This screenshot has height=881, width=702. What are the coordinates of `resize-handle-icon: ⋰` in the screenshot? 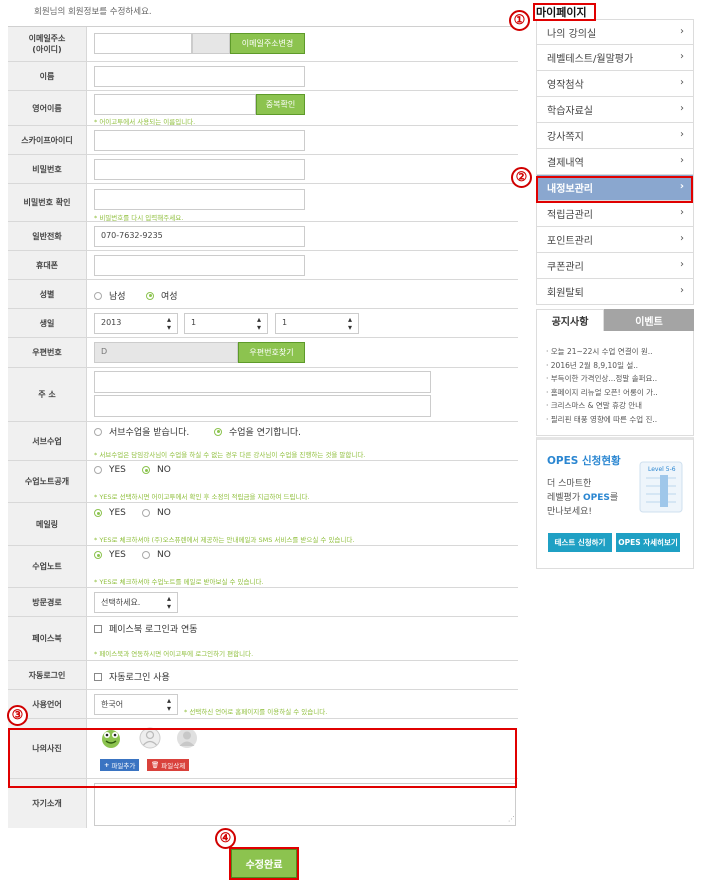 It's located at (511, 819).